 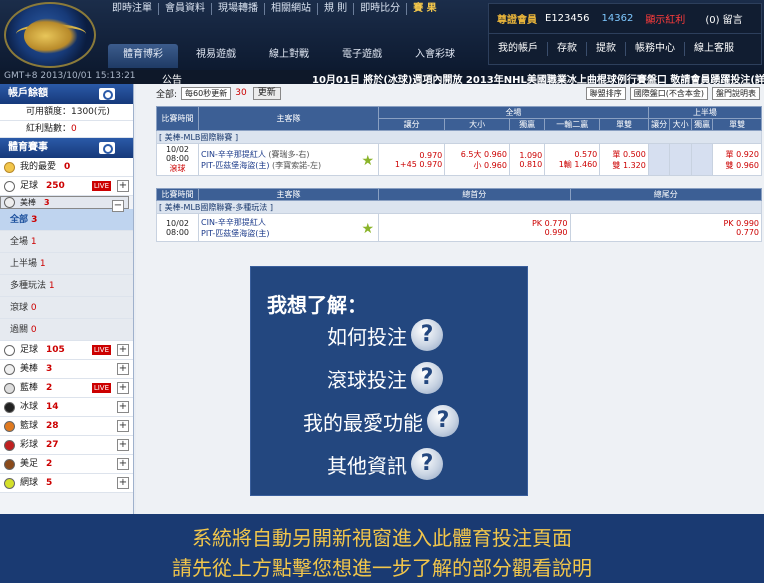 I want to click on topnav-score: 即時比分, so click(x=381, y=9).